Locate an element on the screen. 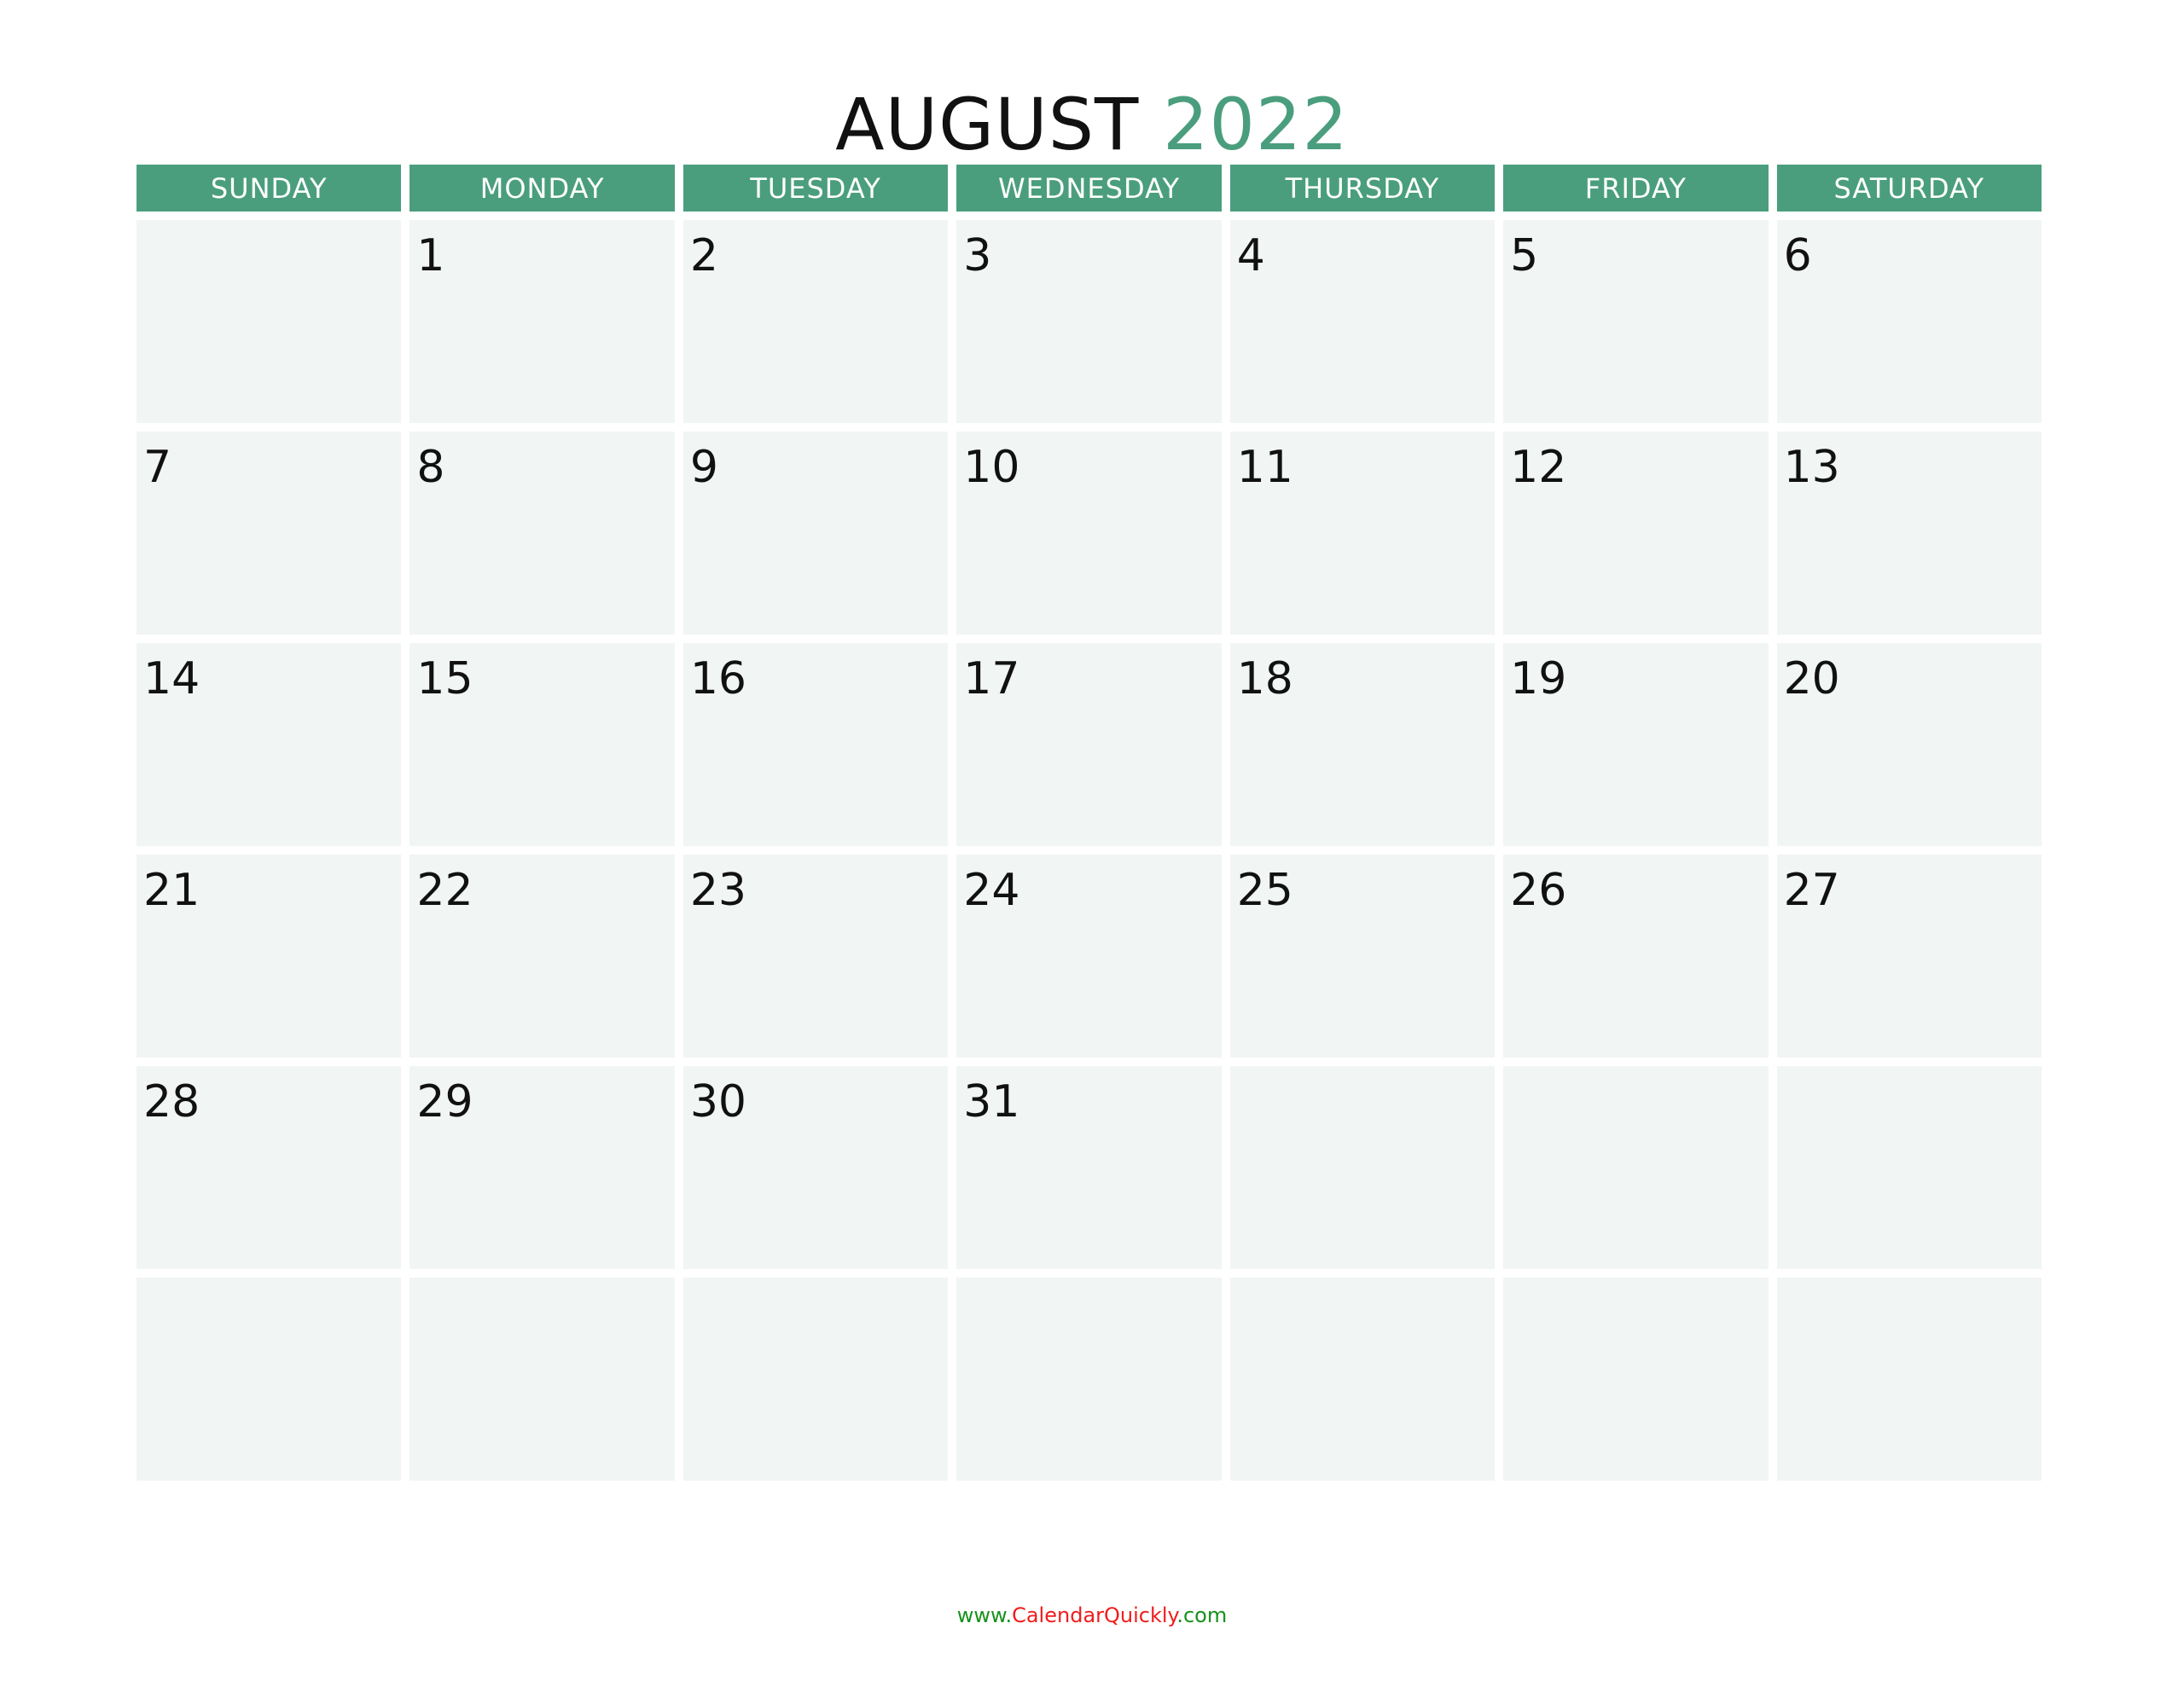 The image size is (2184, 1687). day-cell: 11 is located at coordinates (1363, 533).